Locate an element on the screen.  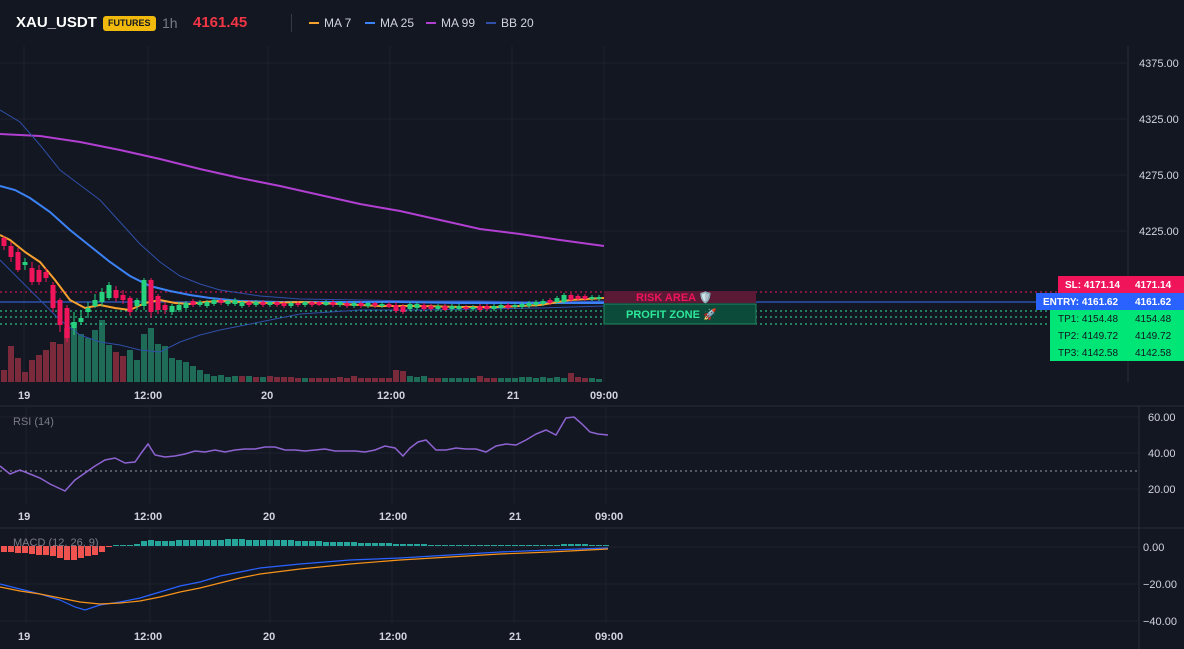
entry-label: ENTRY: 4161.62 is located at coordinates (1080, 302).